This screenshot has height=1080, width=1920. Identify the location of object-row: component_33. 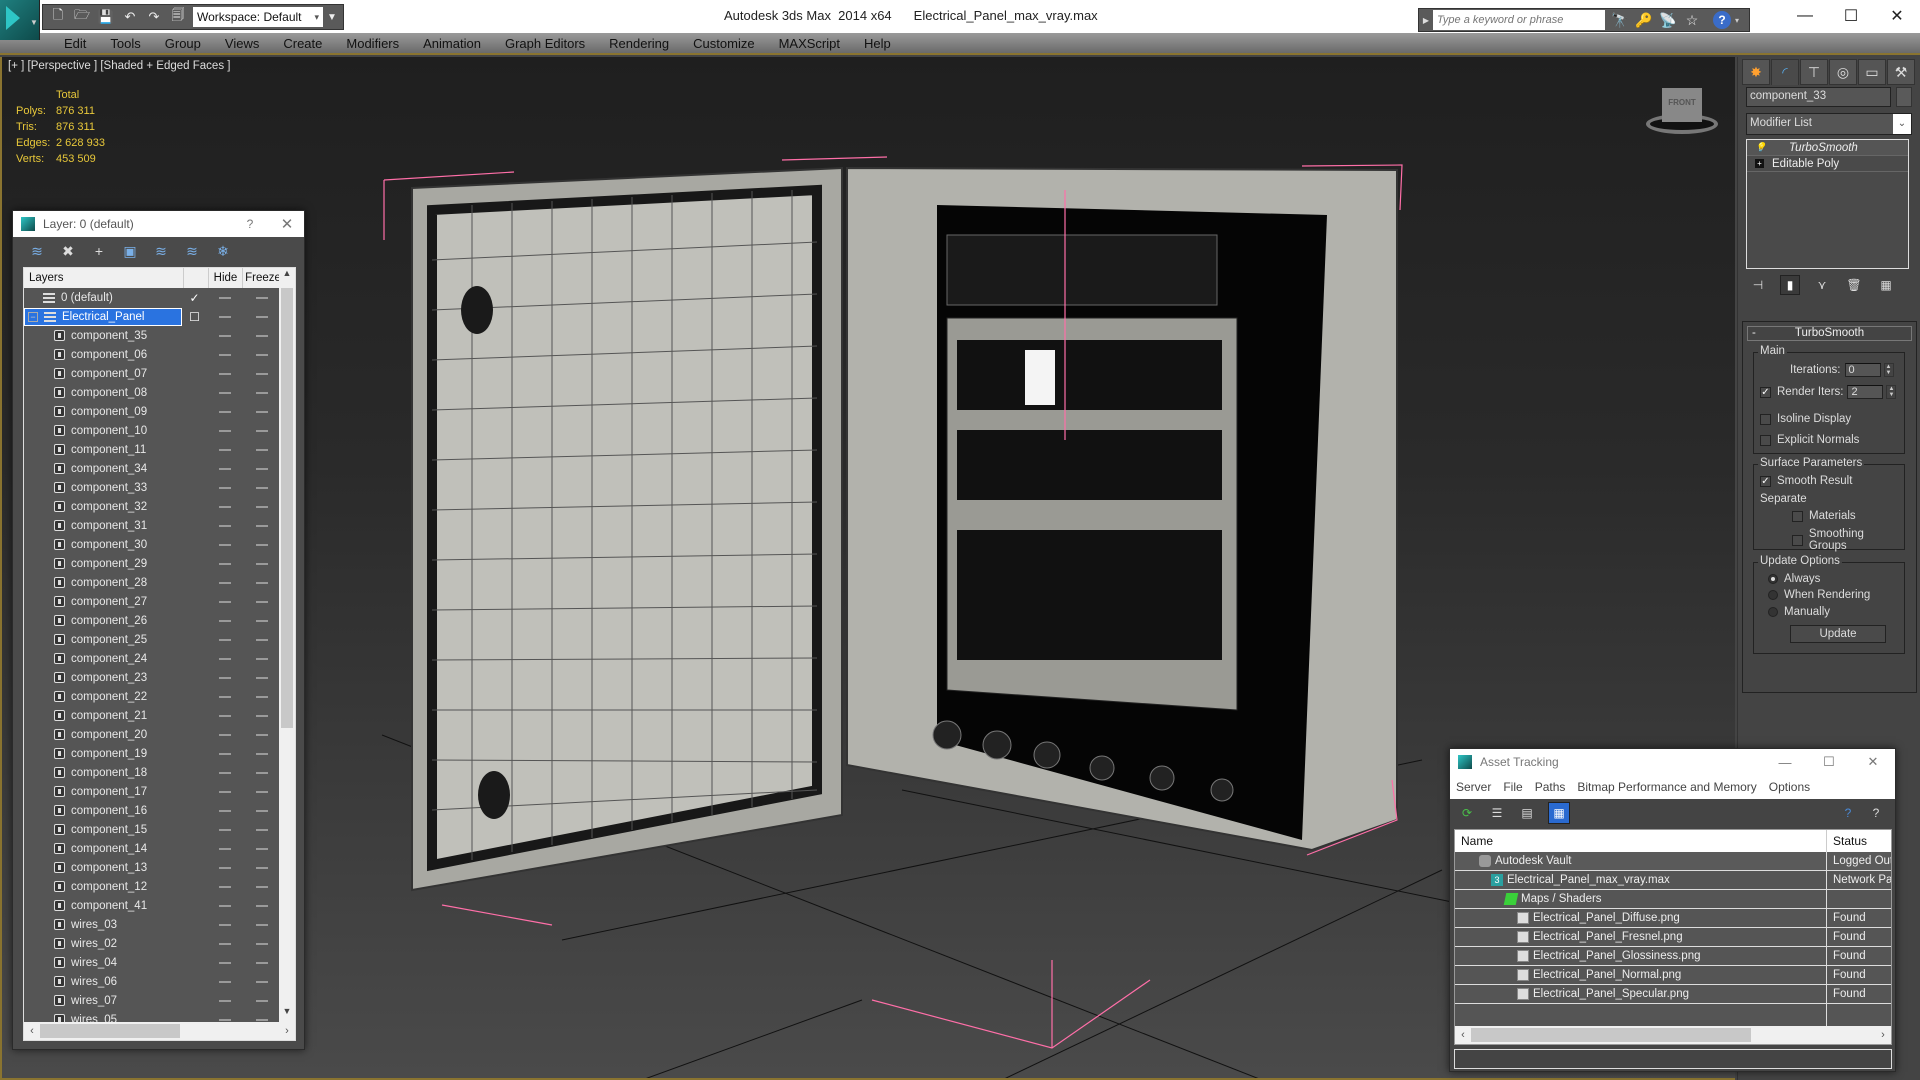
(152, 487).